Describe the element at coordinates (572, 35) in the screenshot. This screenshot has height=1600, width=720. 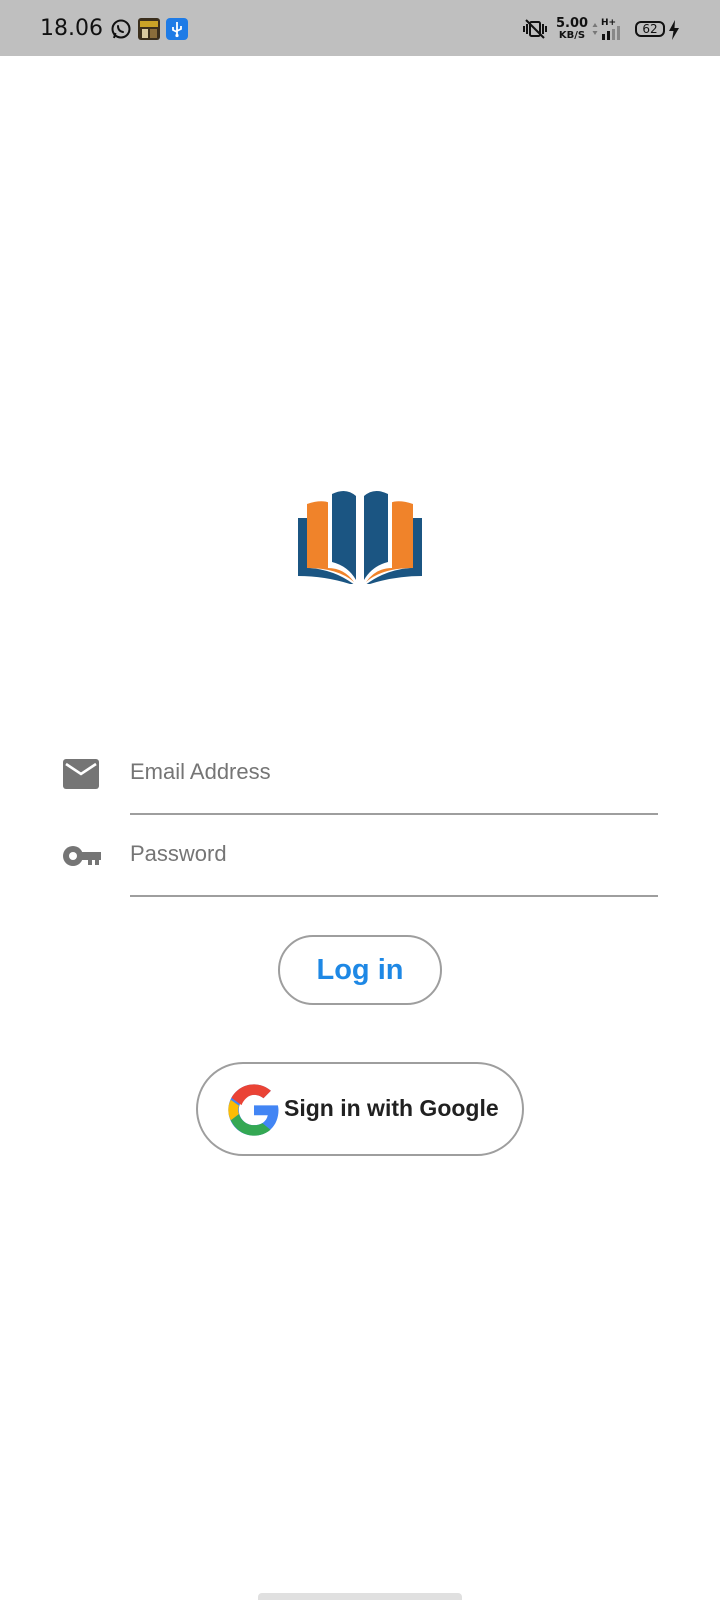
I see `network-speed-unit: KB/S` at that location.